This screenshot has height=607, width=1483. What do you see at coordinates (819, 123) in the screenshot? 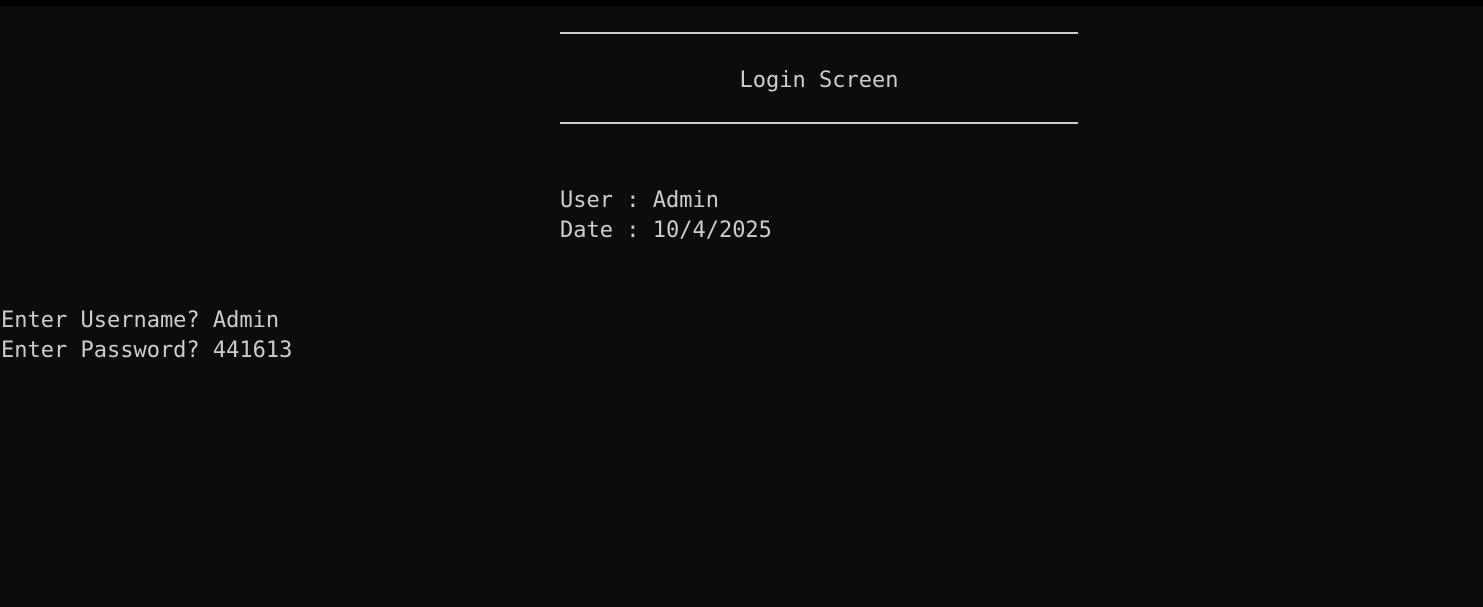
I see `header-bottom-rule` at bounding box center [819, 123].